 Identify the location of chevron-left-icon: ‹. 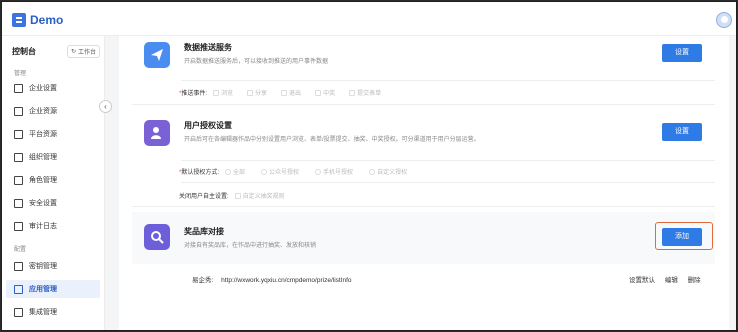
(105, 106).